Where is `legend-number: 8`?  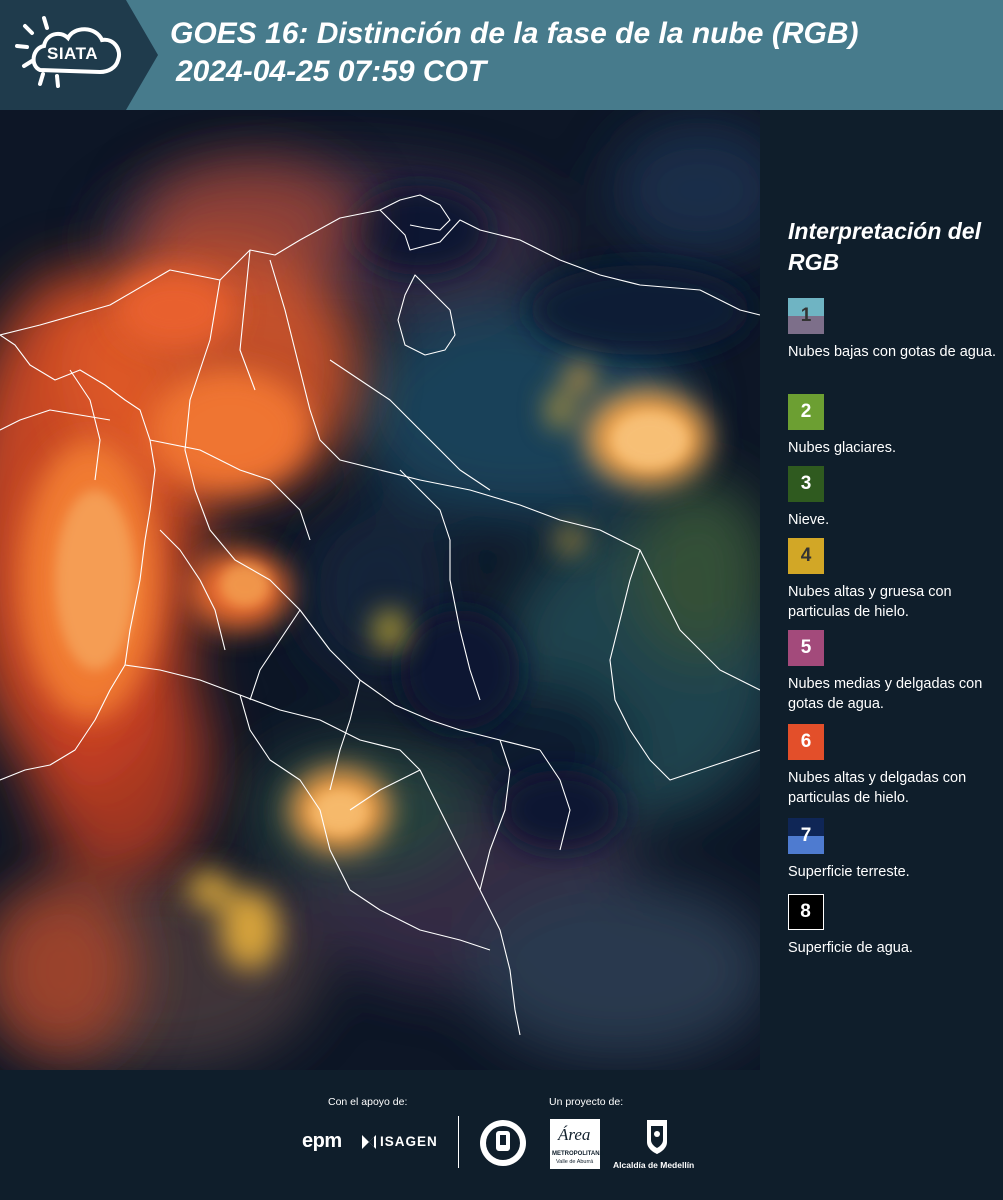
legend-number: 8 is located at coordinates (805, 911).